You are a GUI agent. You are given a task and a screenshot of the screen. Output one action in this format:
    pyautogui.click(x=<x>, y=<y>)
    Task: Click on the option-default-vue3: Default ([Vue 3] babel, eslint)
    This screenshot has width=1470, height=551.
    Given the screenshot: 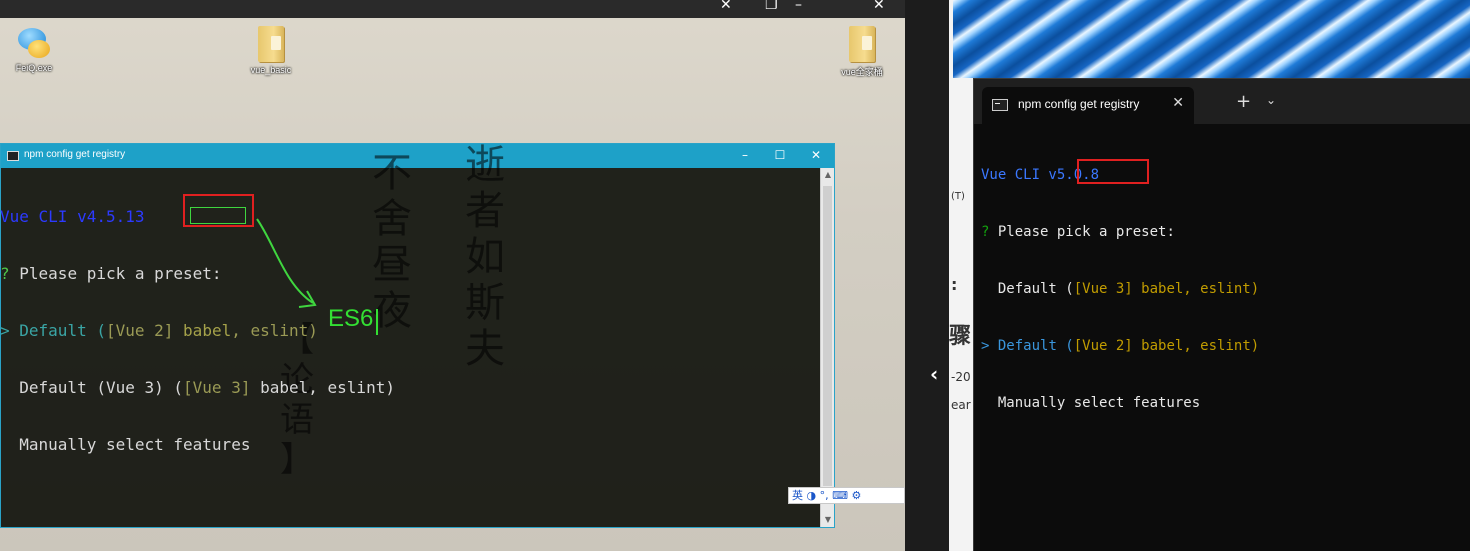 What is the action you would take?
    pyautogui.click(x=1120, y=289)
    